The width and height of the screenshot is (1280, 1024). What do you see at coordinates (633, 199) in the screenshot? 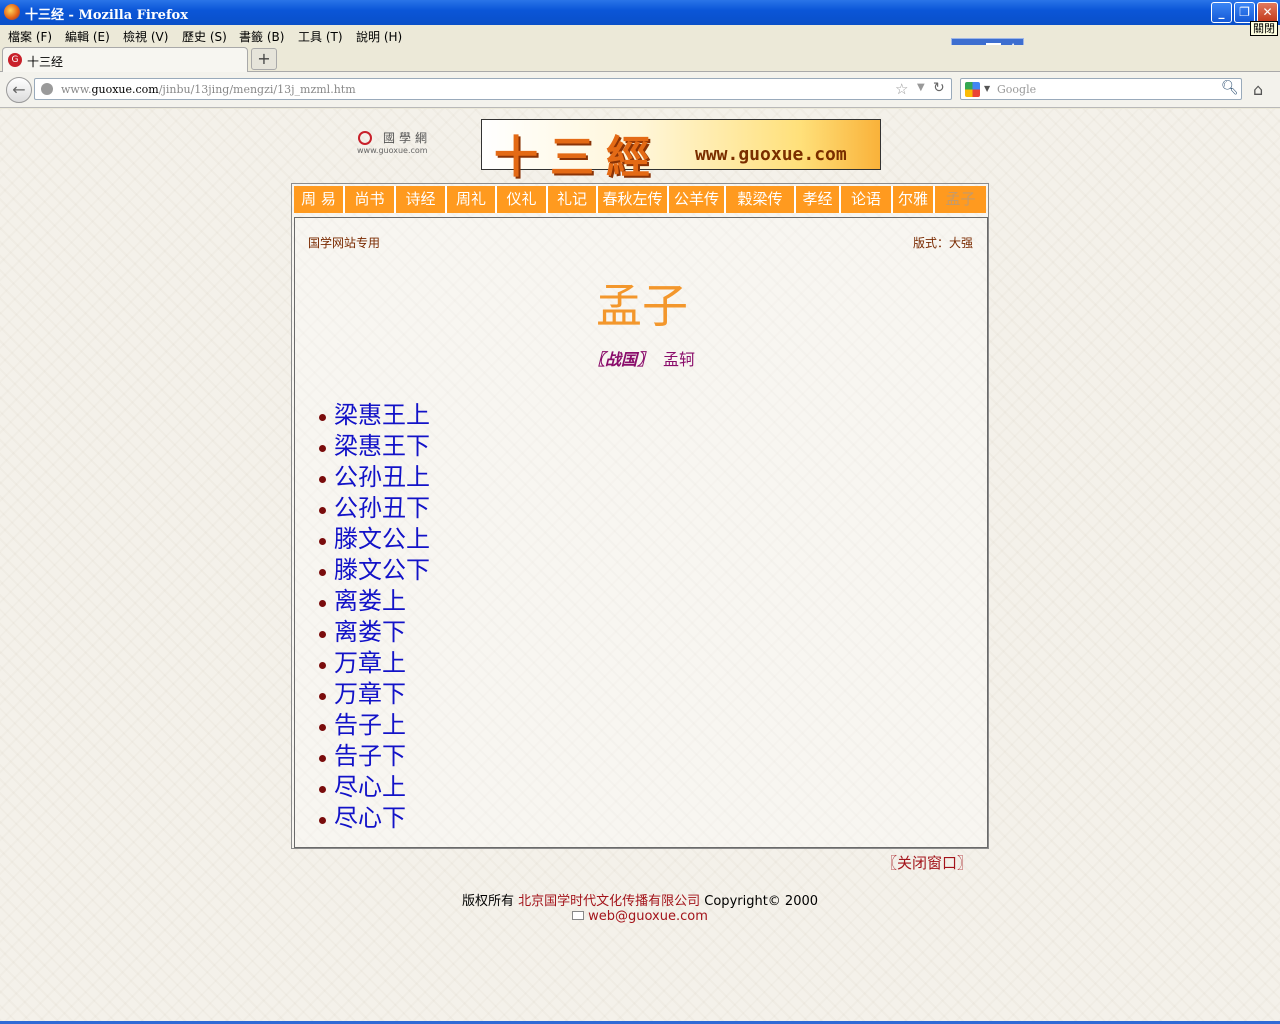
I see `nav-chunqiu-zuozhuan: 春秋左传` at bounding box center [633, 199].